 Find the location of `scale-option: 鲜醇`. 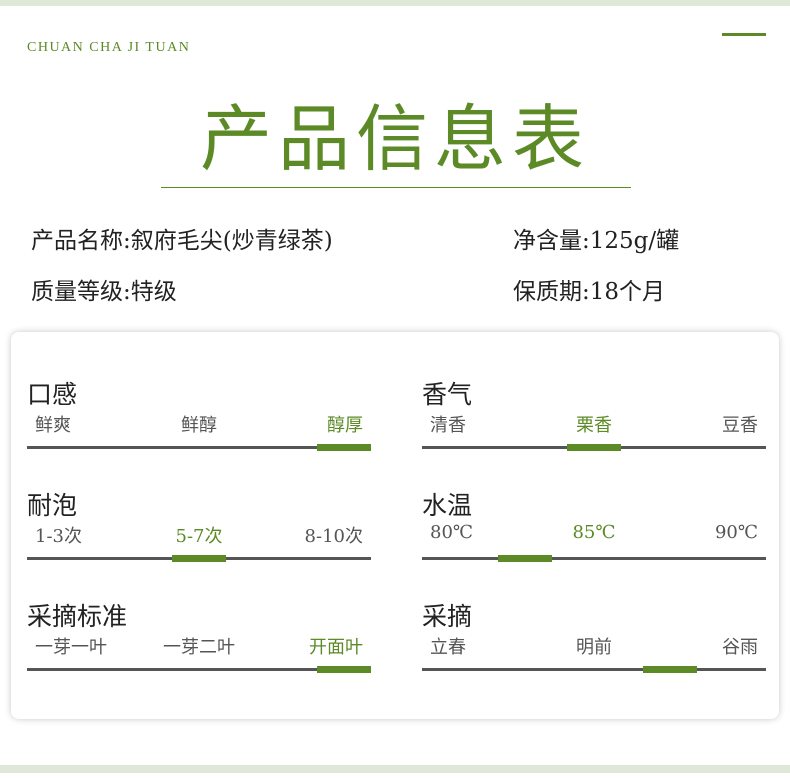

scale-option: 鲜醇 is located at coordinates (199, 425).